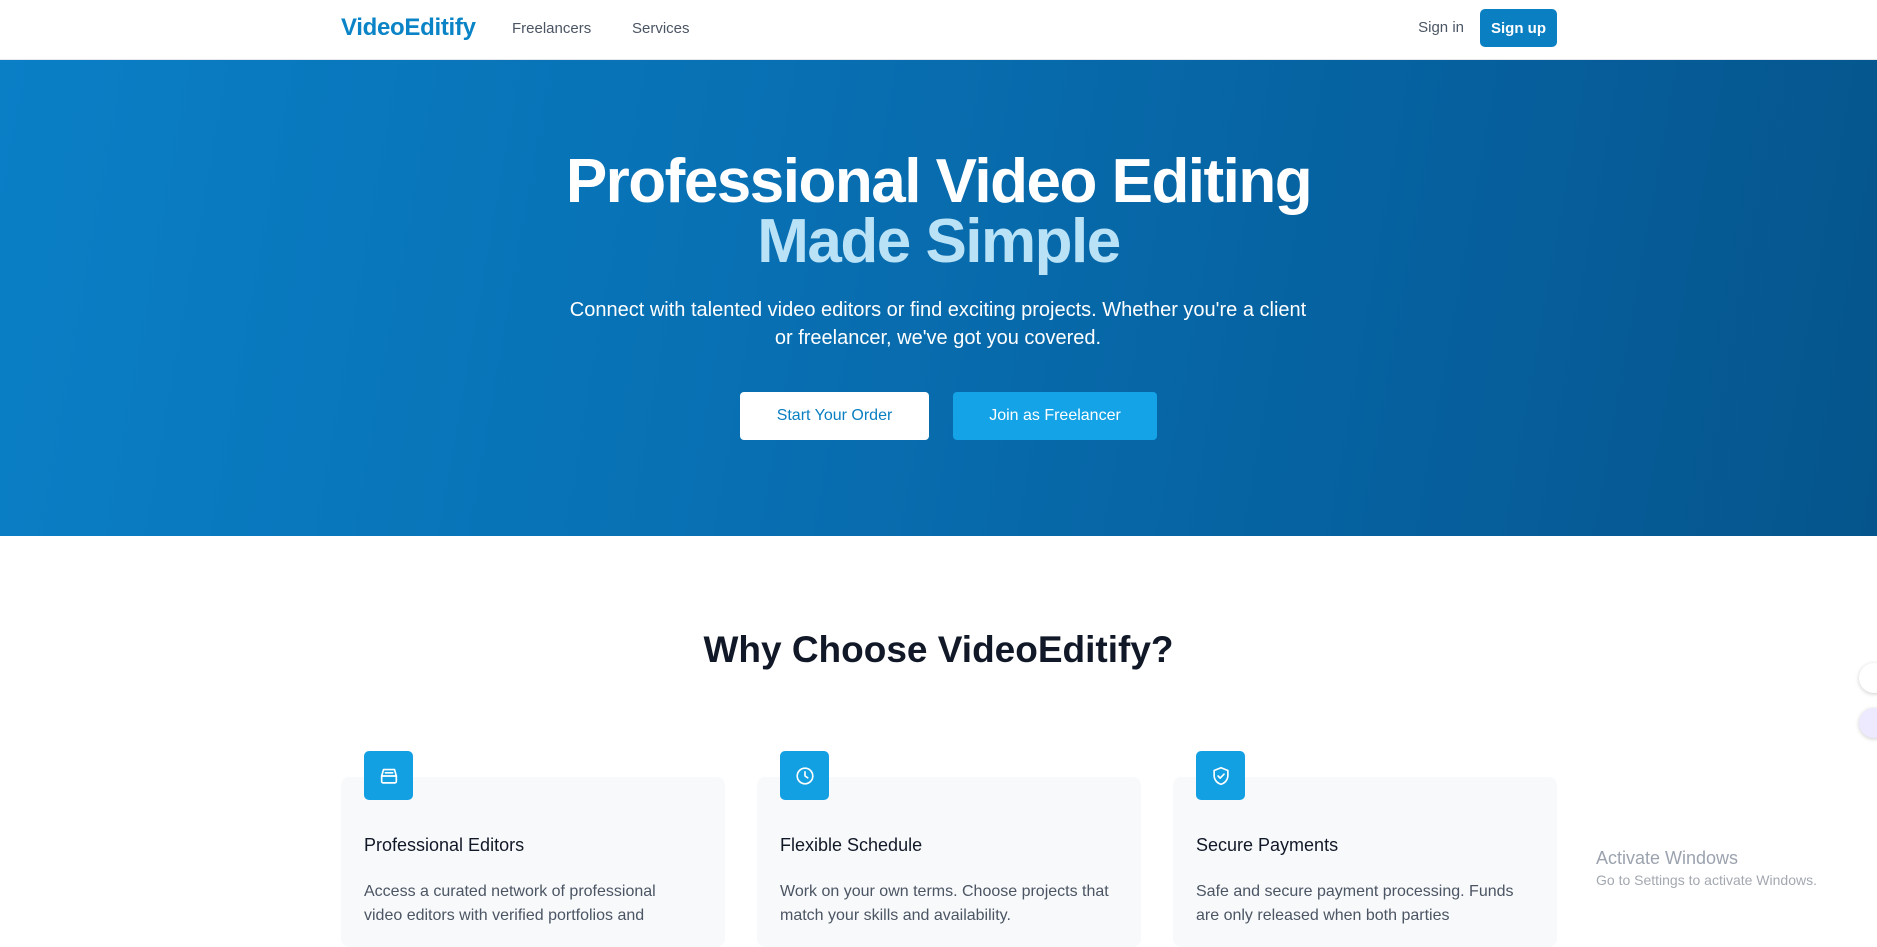  What do you see at coordinates (1441, 27) in the screenshot?
I see `sign-in-link: Sign in` at bounding box center [1441, 27].